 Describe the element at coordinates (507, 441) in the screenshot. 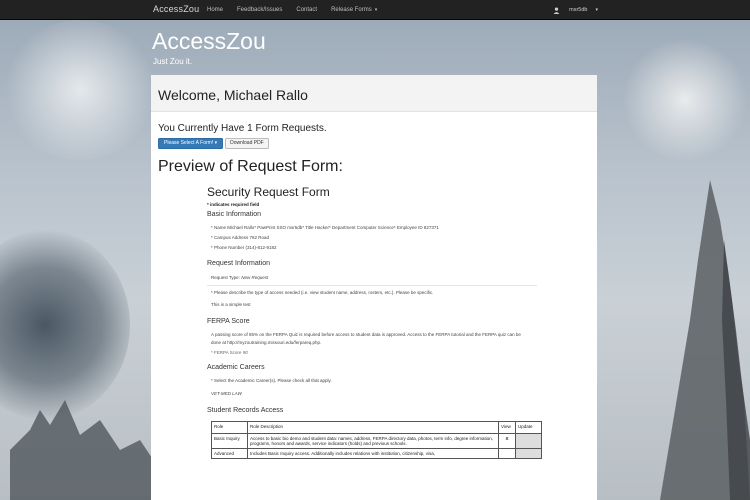

I see `view-cell: X` at that location.